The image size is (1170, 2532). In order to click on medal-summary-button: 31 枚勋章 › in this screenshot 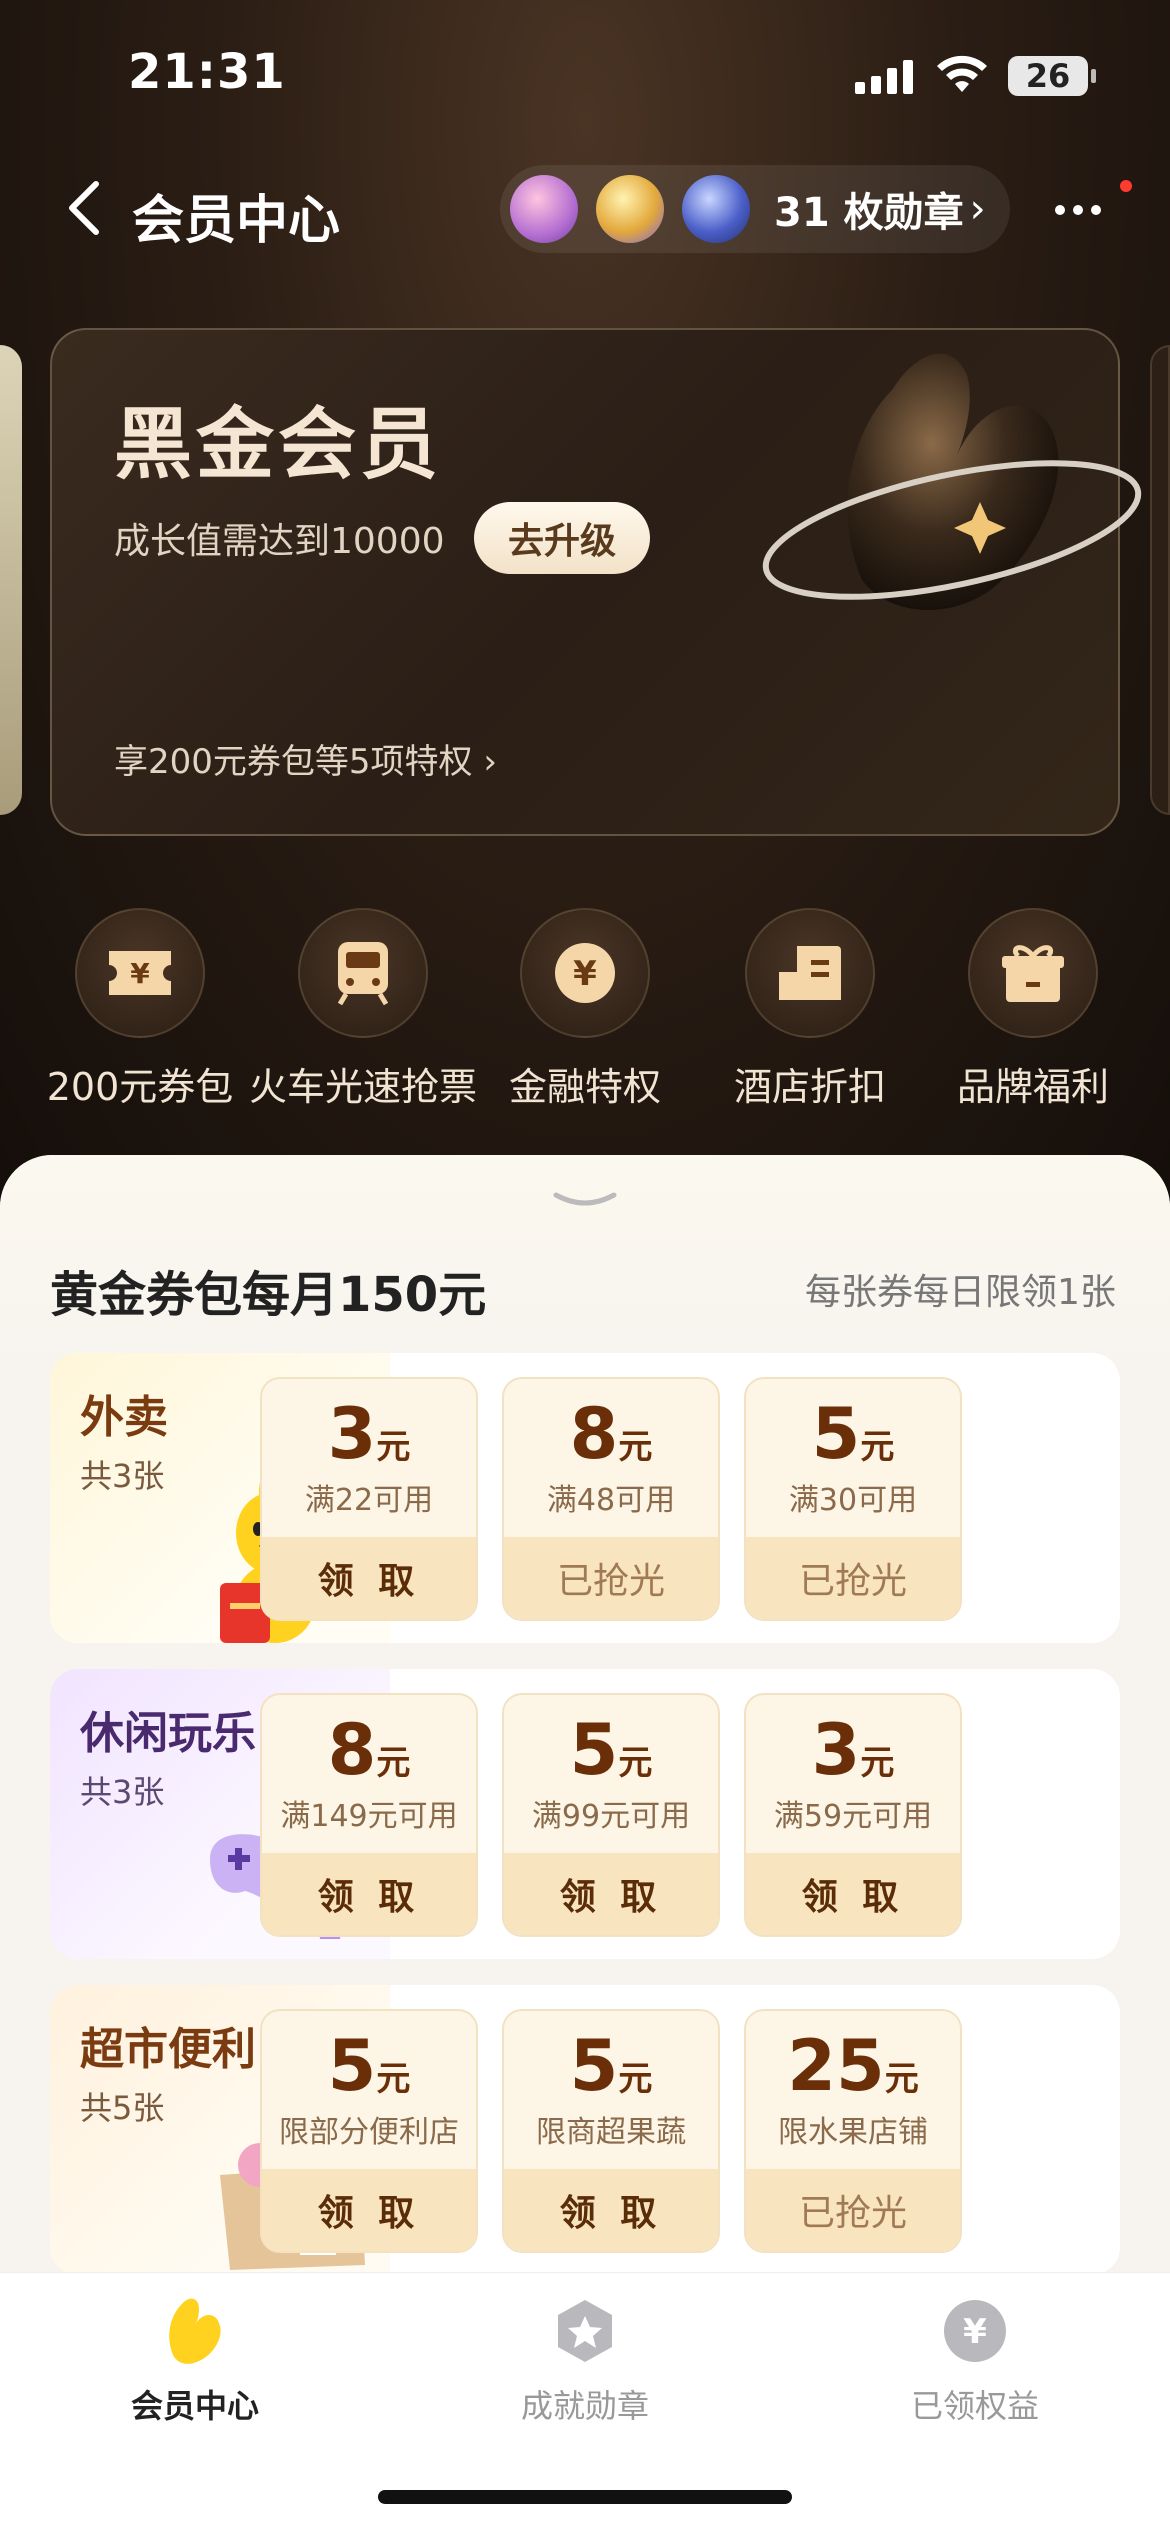, I will do `click(755, 209)`.